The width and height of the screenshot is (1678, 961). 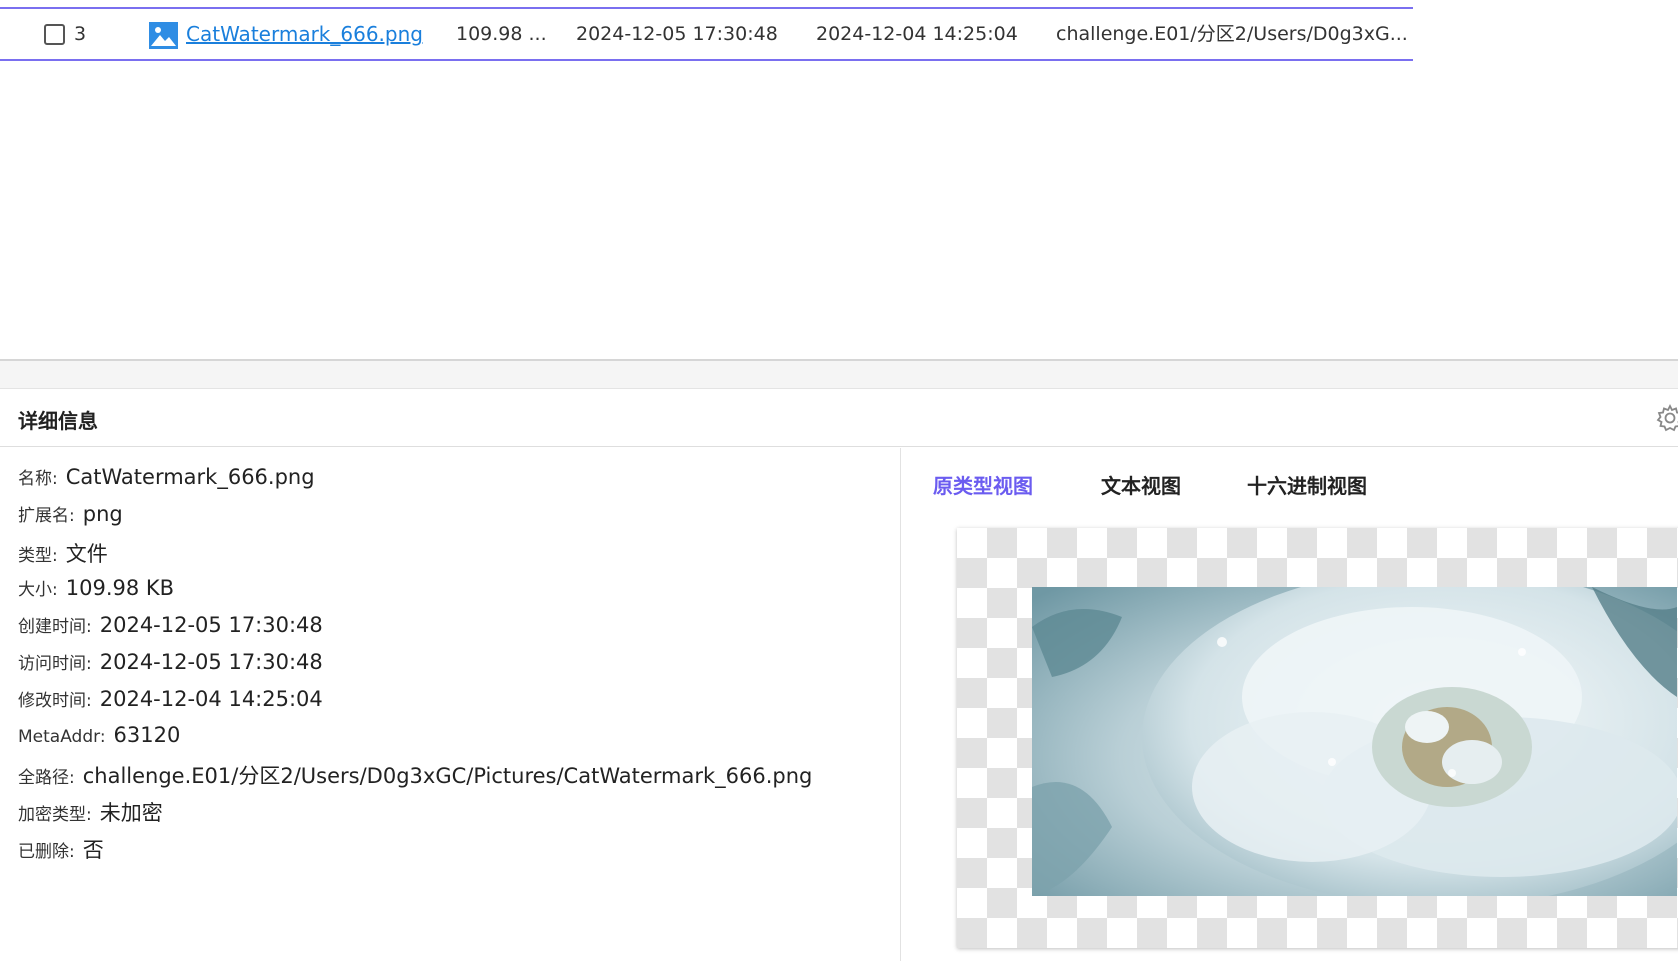 I want to click on info-created: 创建时间: 2024-12-05 17:30:48, so click(x=170, y=625).